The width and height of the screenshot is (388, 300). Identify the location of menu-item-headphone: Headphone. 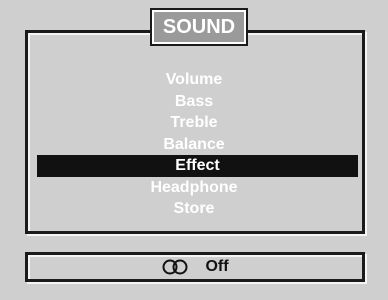
(194, 188).